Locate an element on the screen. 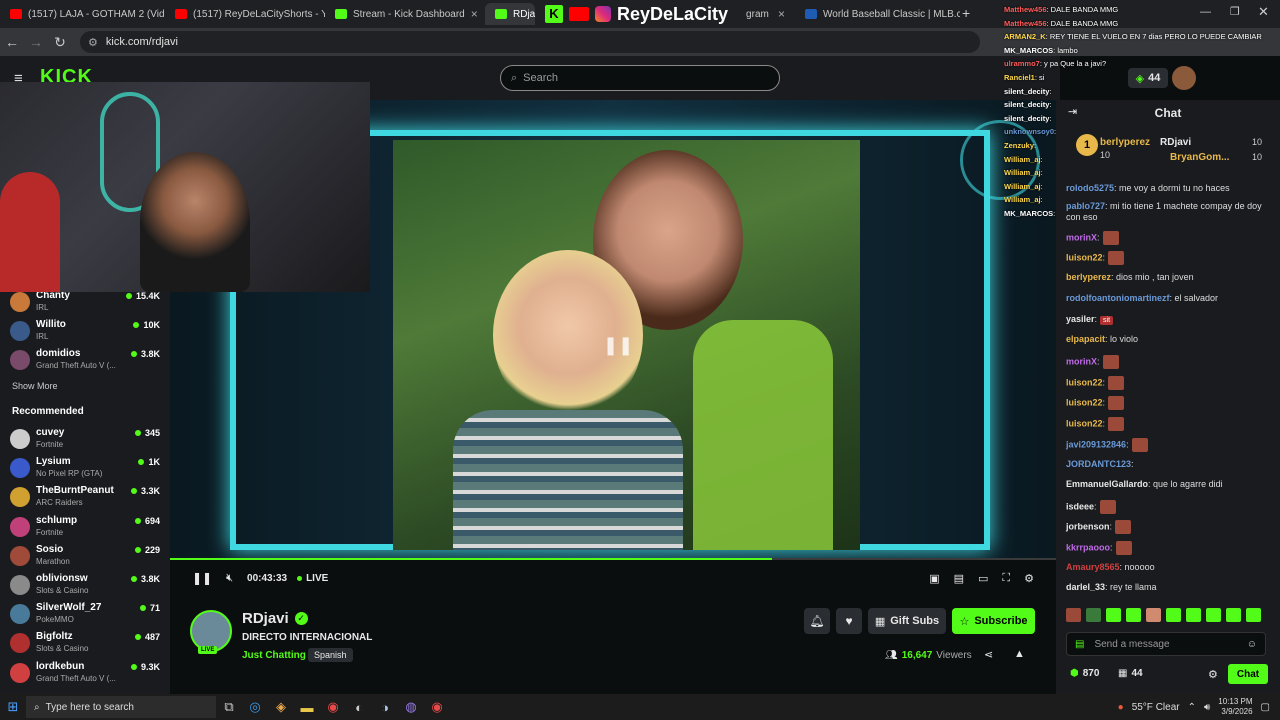 The height and width of the screenshot is (720, 1280). minimize-icon: — is located at coordinates (1205, 12).